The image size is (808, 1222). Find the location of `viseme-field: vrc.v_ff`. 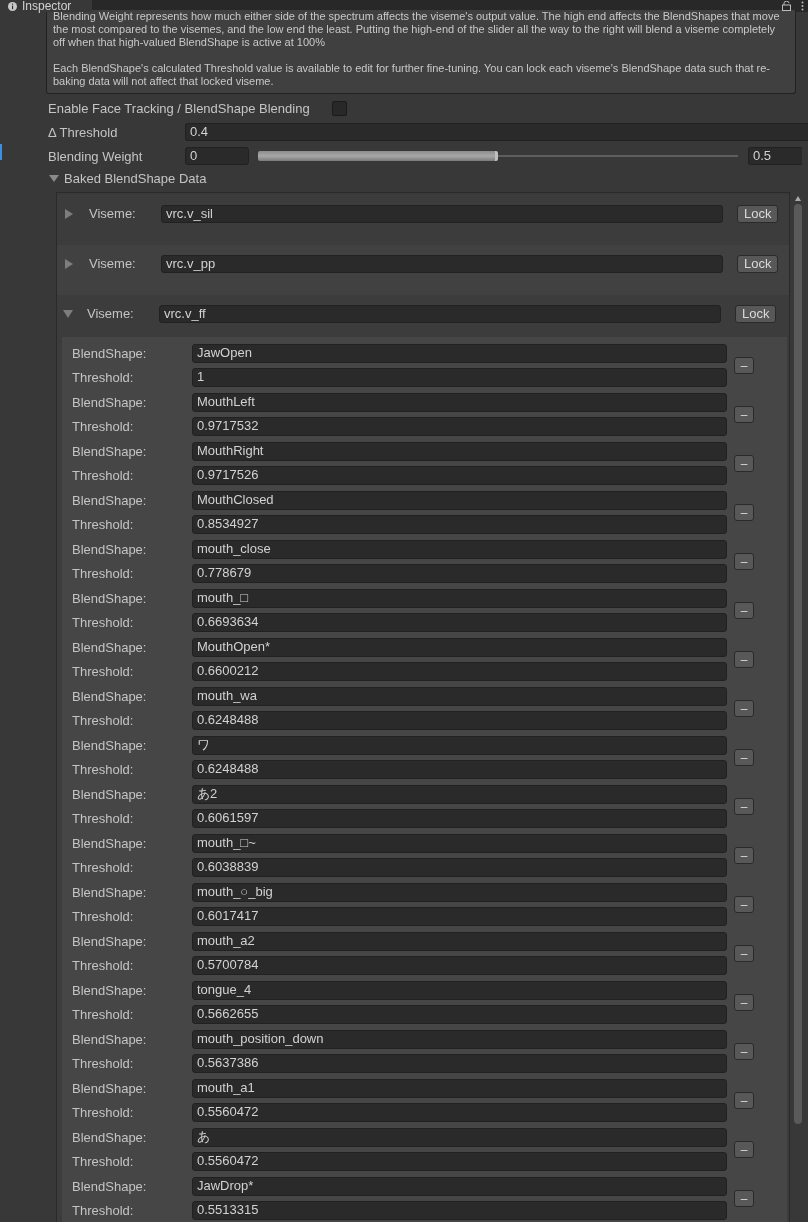

viseme-field: vrc.v_ff is located at coordinates (440, 313).